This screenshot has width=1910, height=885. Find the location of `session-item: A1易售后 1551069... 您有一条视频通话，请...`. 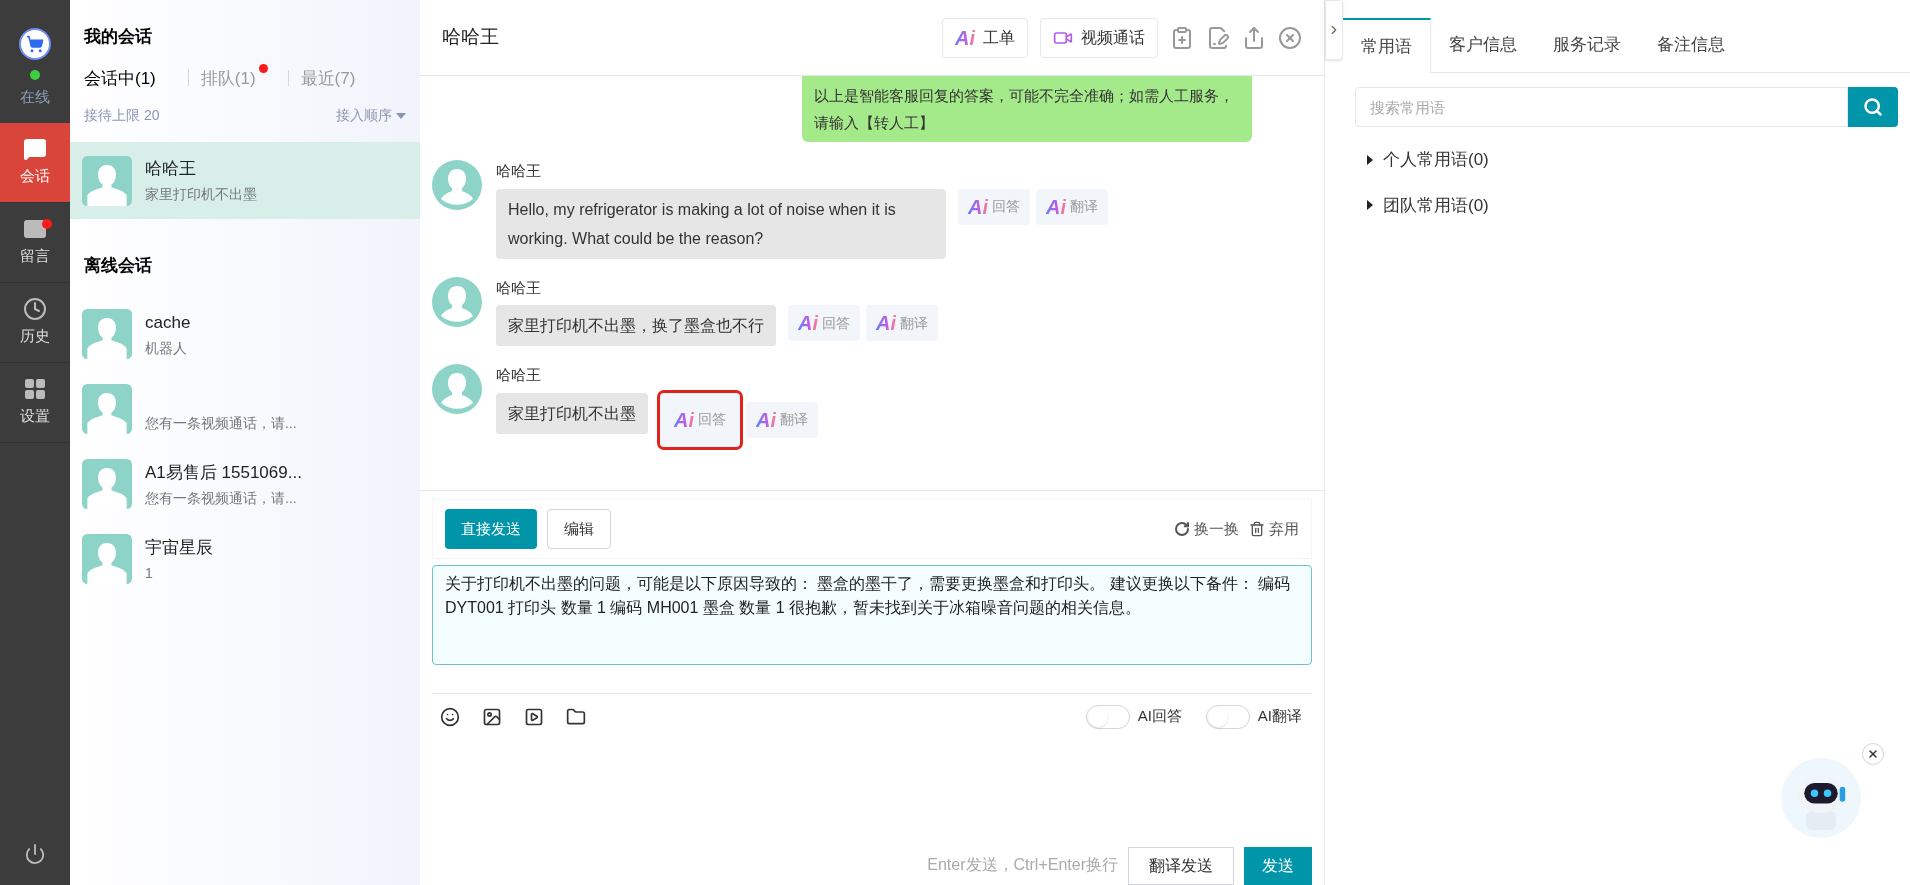

session-item: A1易售后 1551069... 您有一条视频通话，请... is located at coordinates (245, 483).